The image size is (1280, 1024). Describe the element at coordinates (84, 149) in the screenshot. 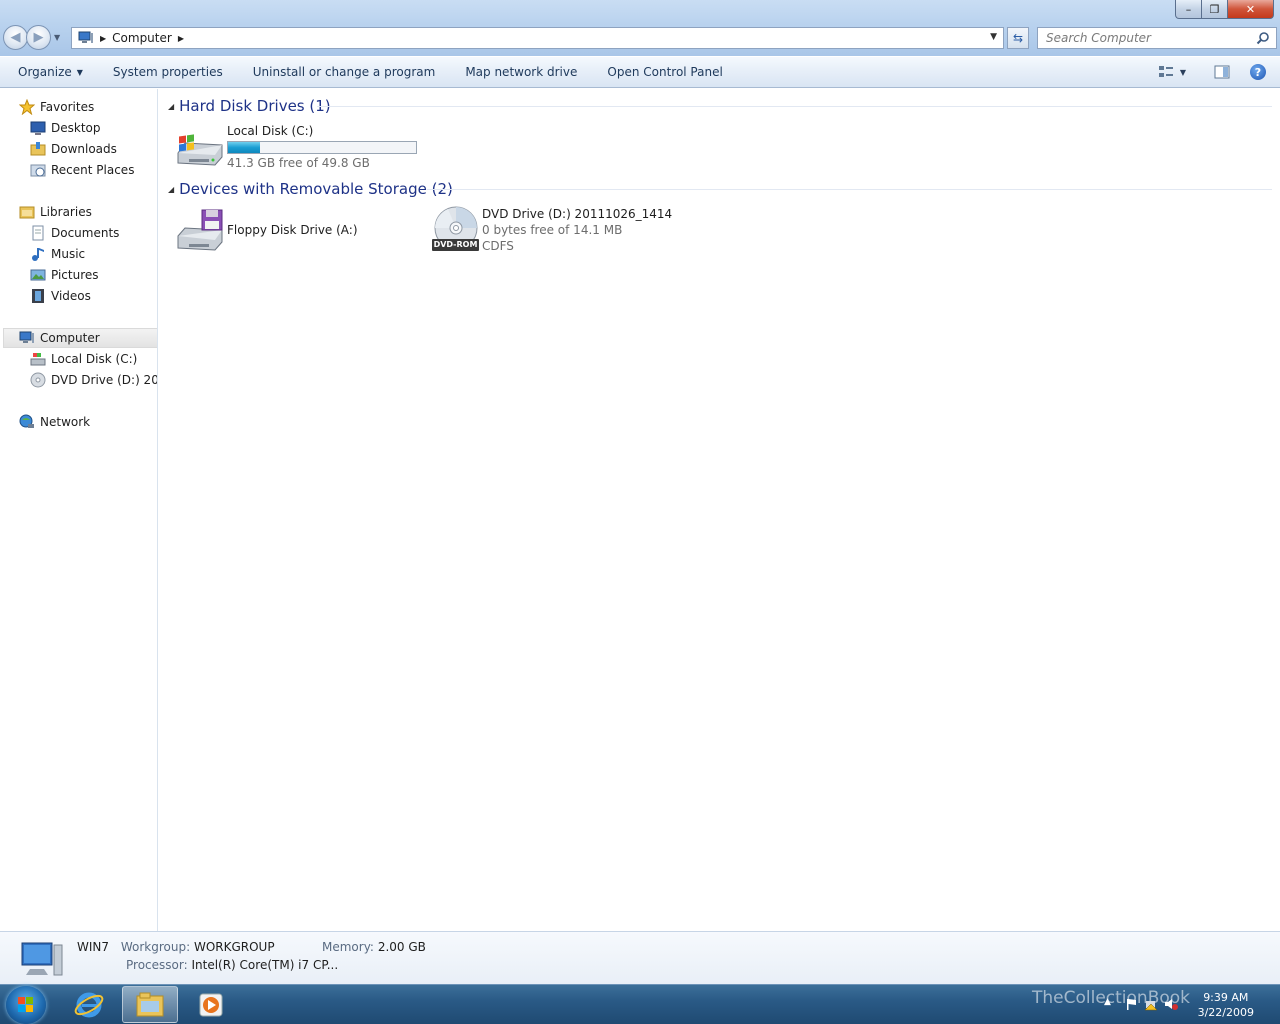

I see `nav-downloads-label: Downloads` at that location.